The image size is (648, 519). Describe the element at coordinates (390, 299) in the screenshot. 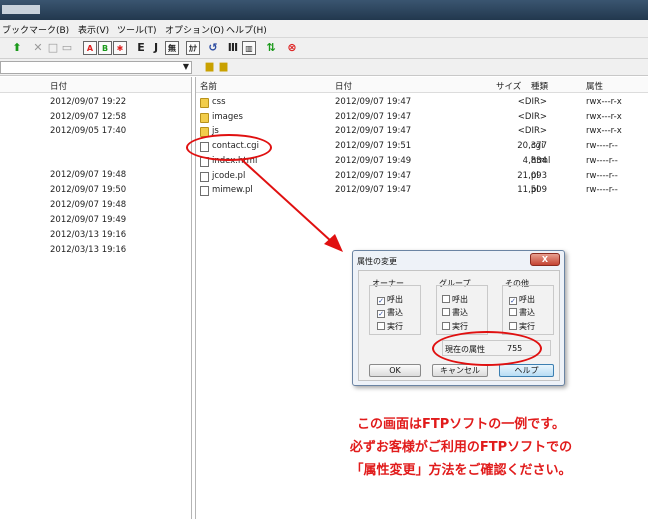

I see `owner-read-checkbox: ✓ 呼出` at that location.